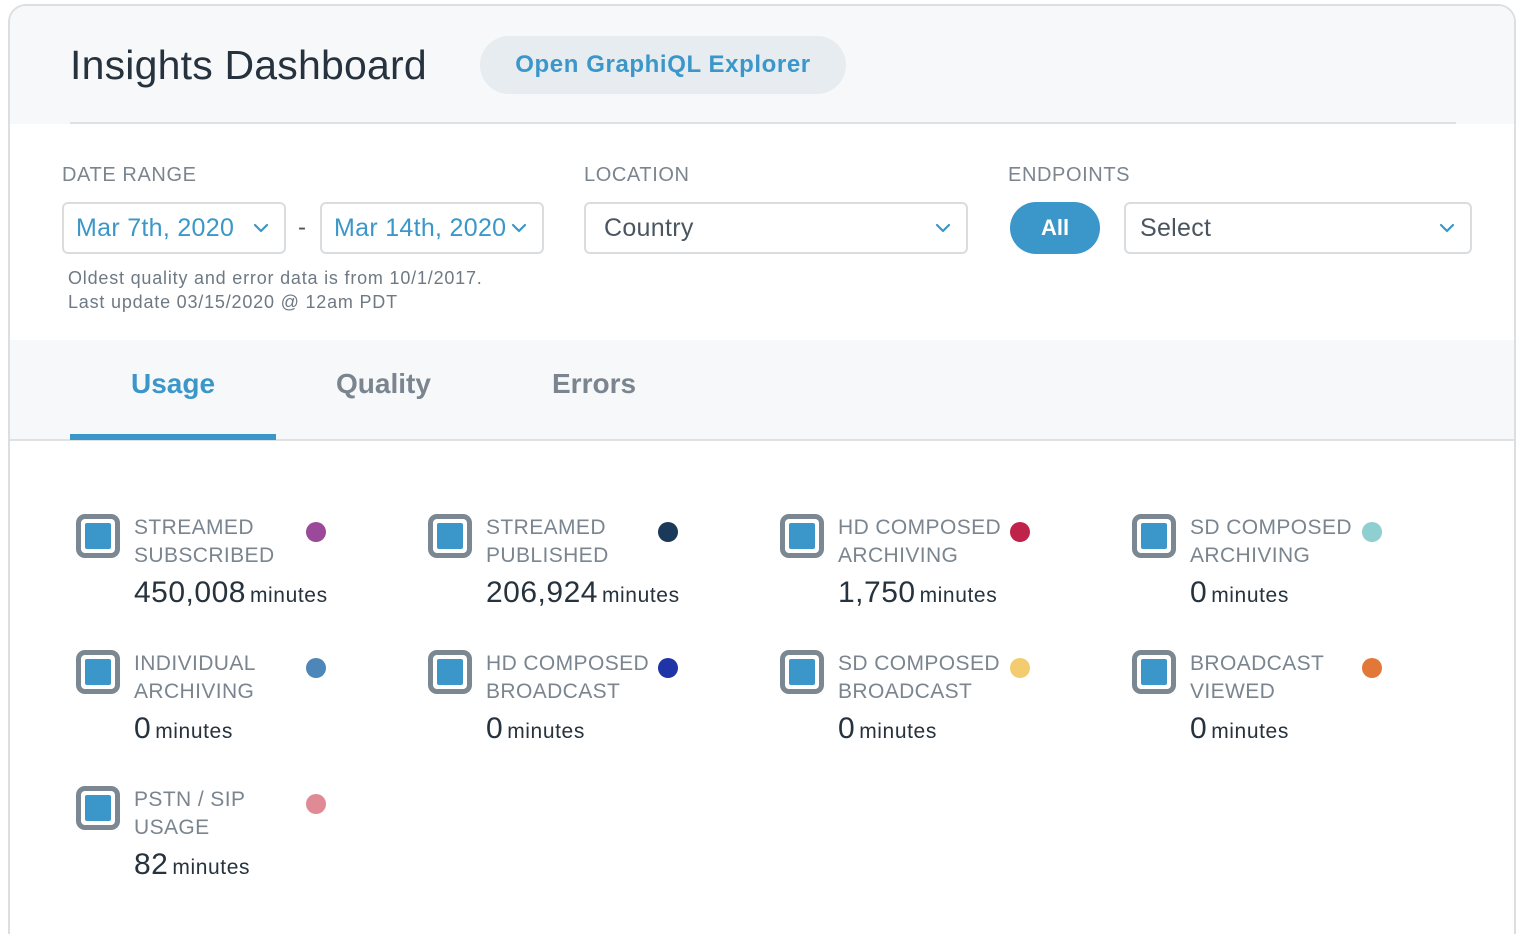  What do you see at coordinates (173, 437) in the screenshot?
I see `active-tab-indicator` at bounding box center [173, 437].